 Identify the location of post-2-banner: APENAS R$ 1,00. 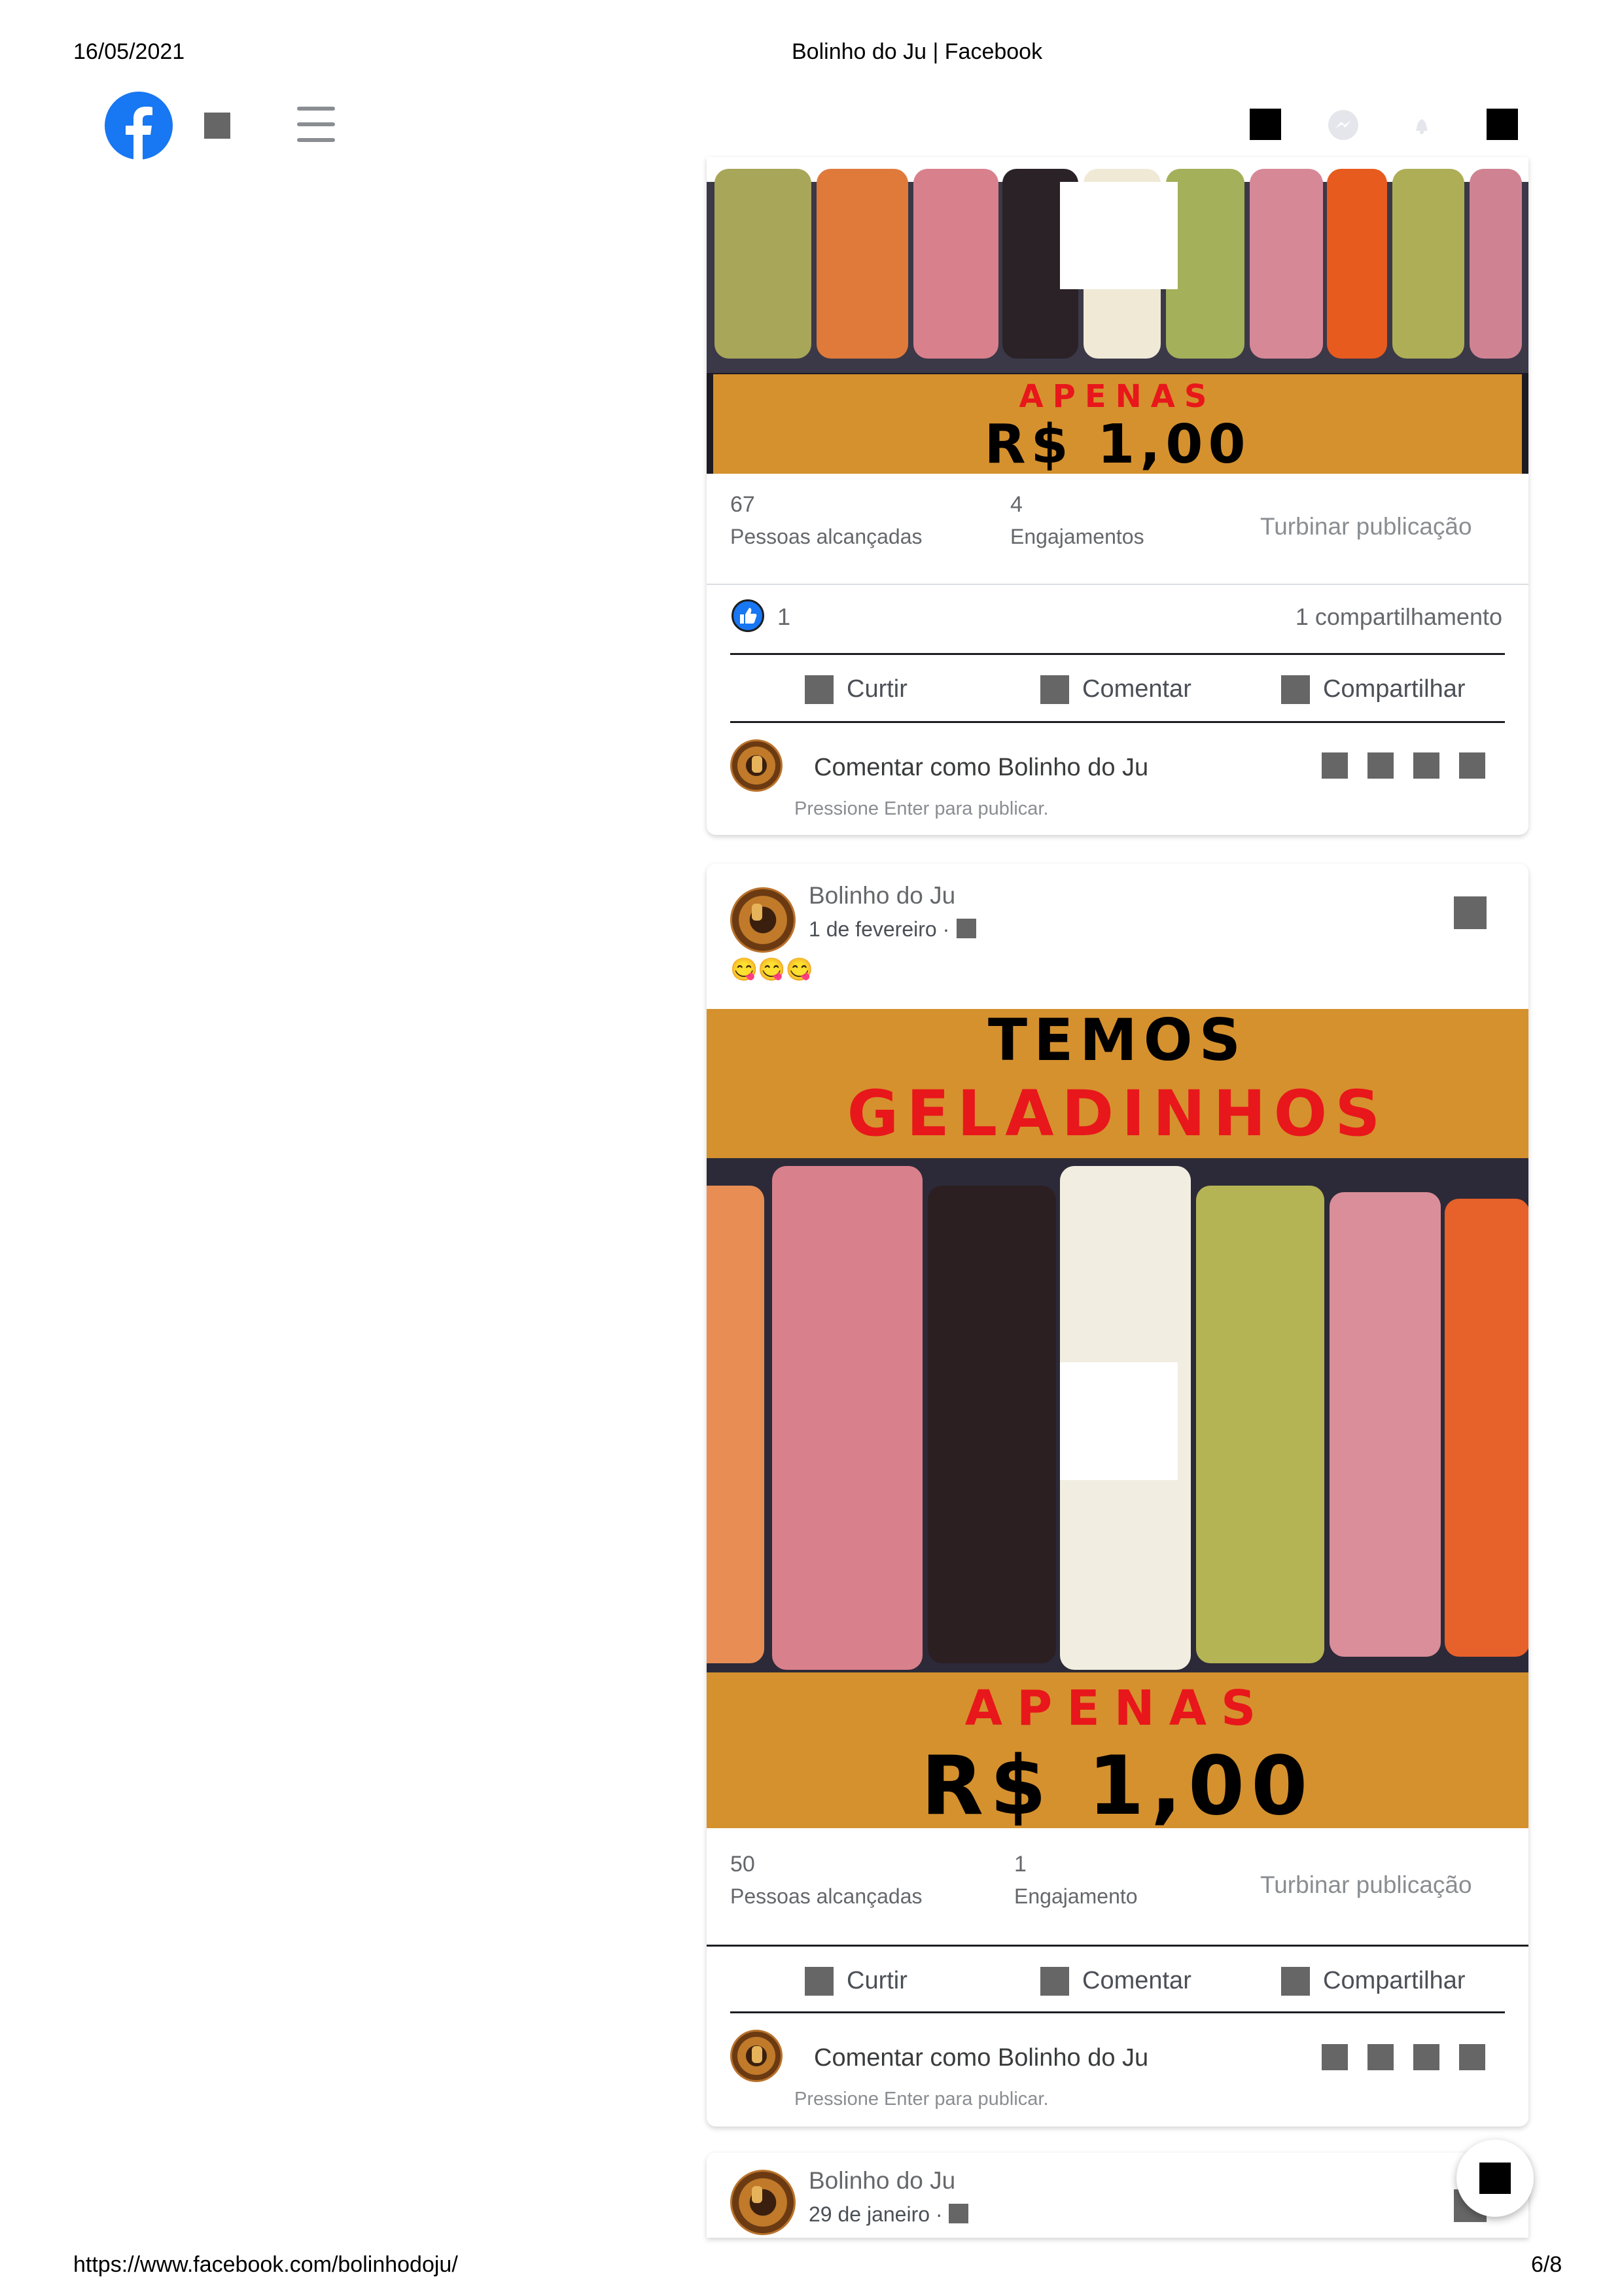
(1117, 1752).